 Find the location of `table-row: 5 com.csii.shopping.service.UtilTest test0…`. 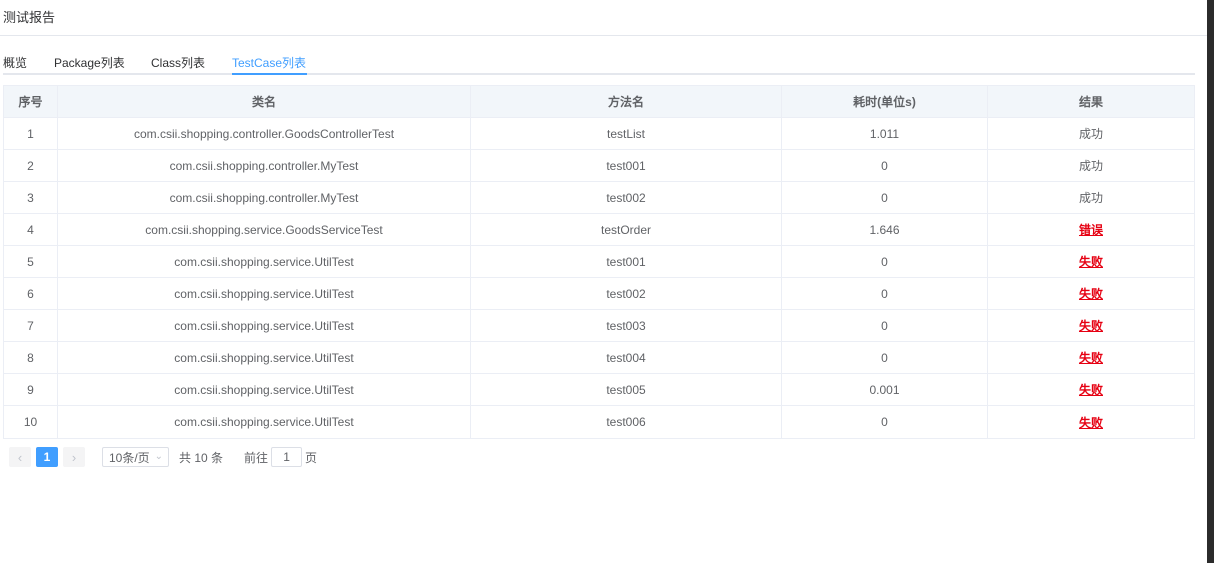

table-row: 5 com.csii.shopping.service.UtilTest test0… is located at coordinates (599, 262).